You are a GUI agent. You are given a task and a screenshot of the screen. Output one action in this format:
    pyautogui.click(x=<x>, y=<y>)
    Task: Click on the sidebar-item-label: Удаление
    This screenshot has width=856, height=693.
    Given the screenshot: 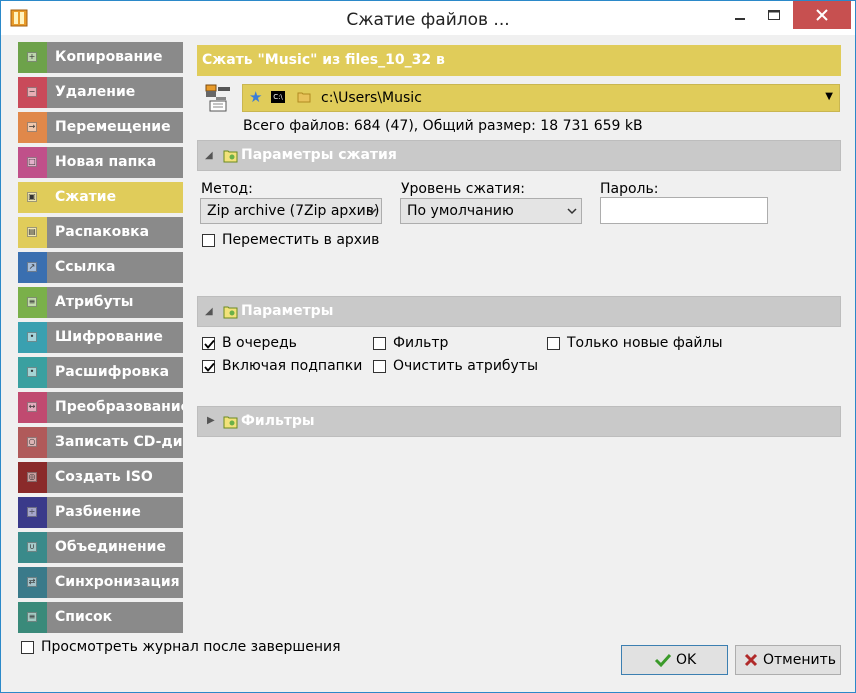 What is the action you would take?
    pyautogui.click(x=115, y=92)
    